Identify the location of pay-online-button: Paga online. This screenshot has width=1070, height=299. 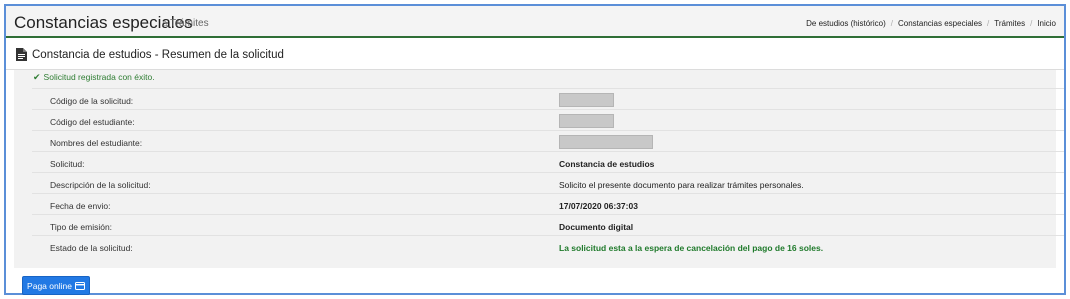
(56, 285).